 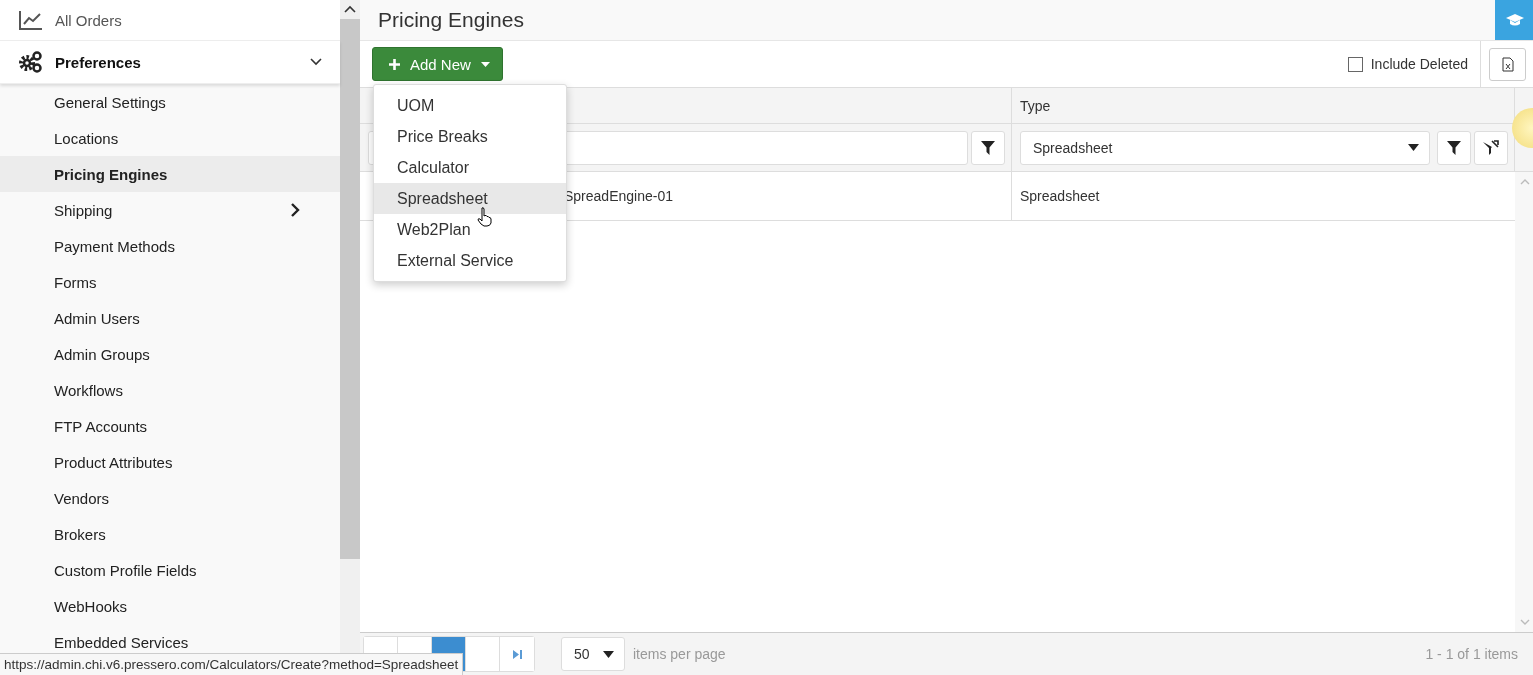 What do you see at coordinates (451, 20) in the screenshot?
I see `page-title: Pricing Engines` at bounding box center [451, 20].